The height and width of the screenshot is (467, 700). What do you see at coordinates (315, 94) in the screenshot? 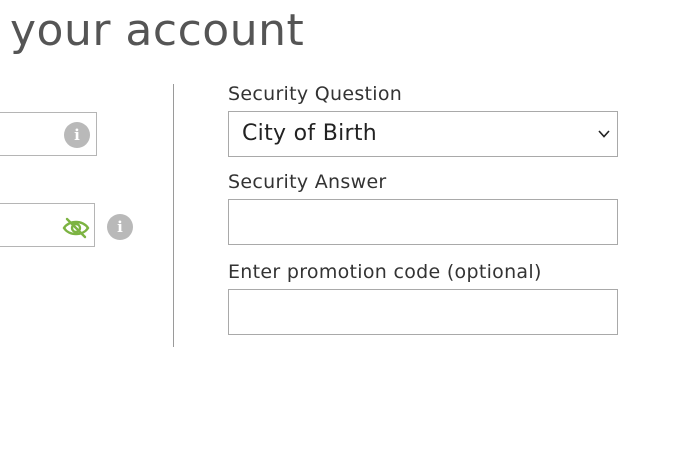
I see `security-question-label: Security Question` at bounding box center [315, 94].